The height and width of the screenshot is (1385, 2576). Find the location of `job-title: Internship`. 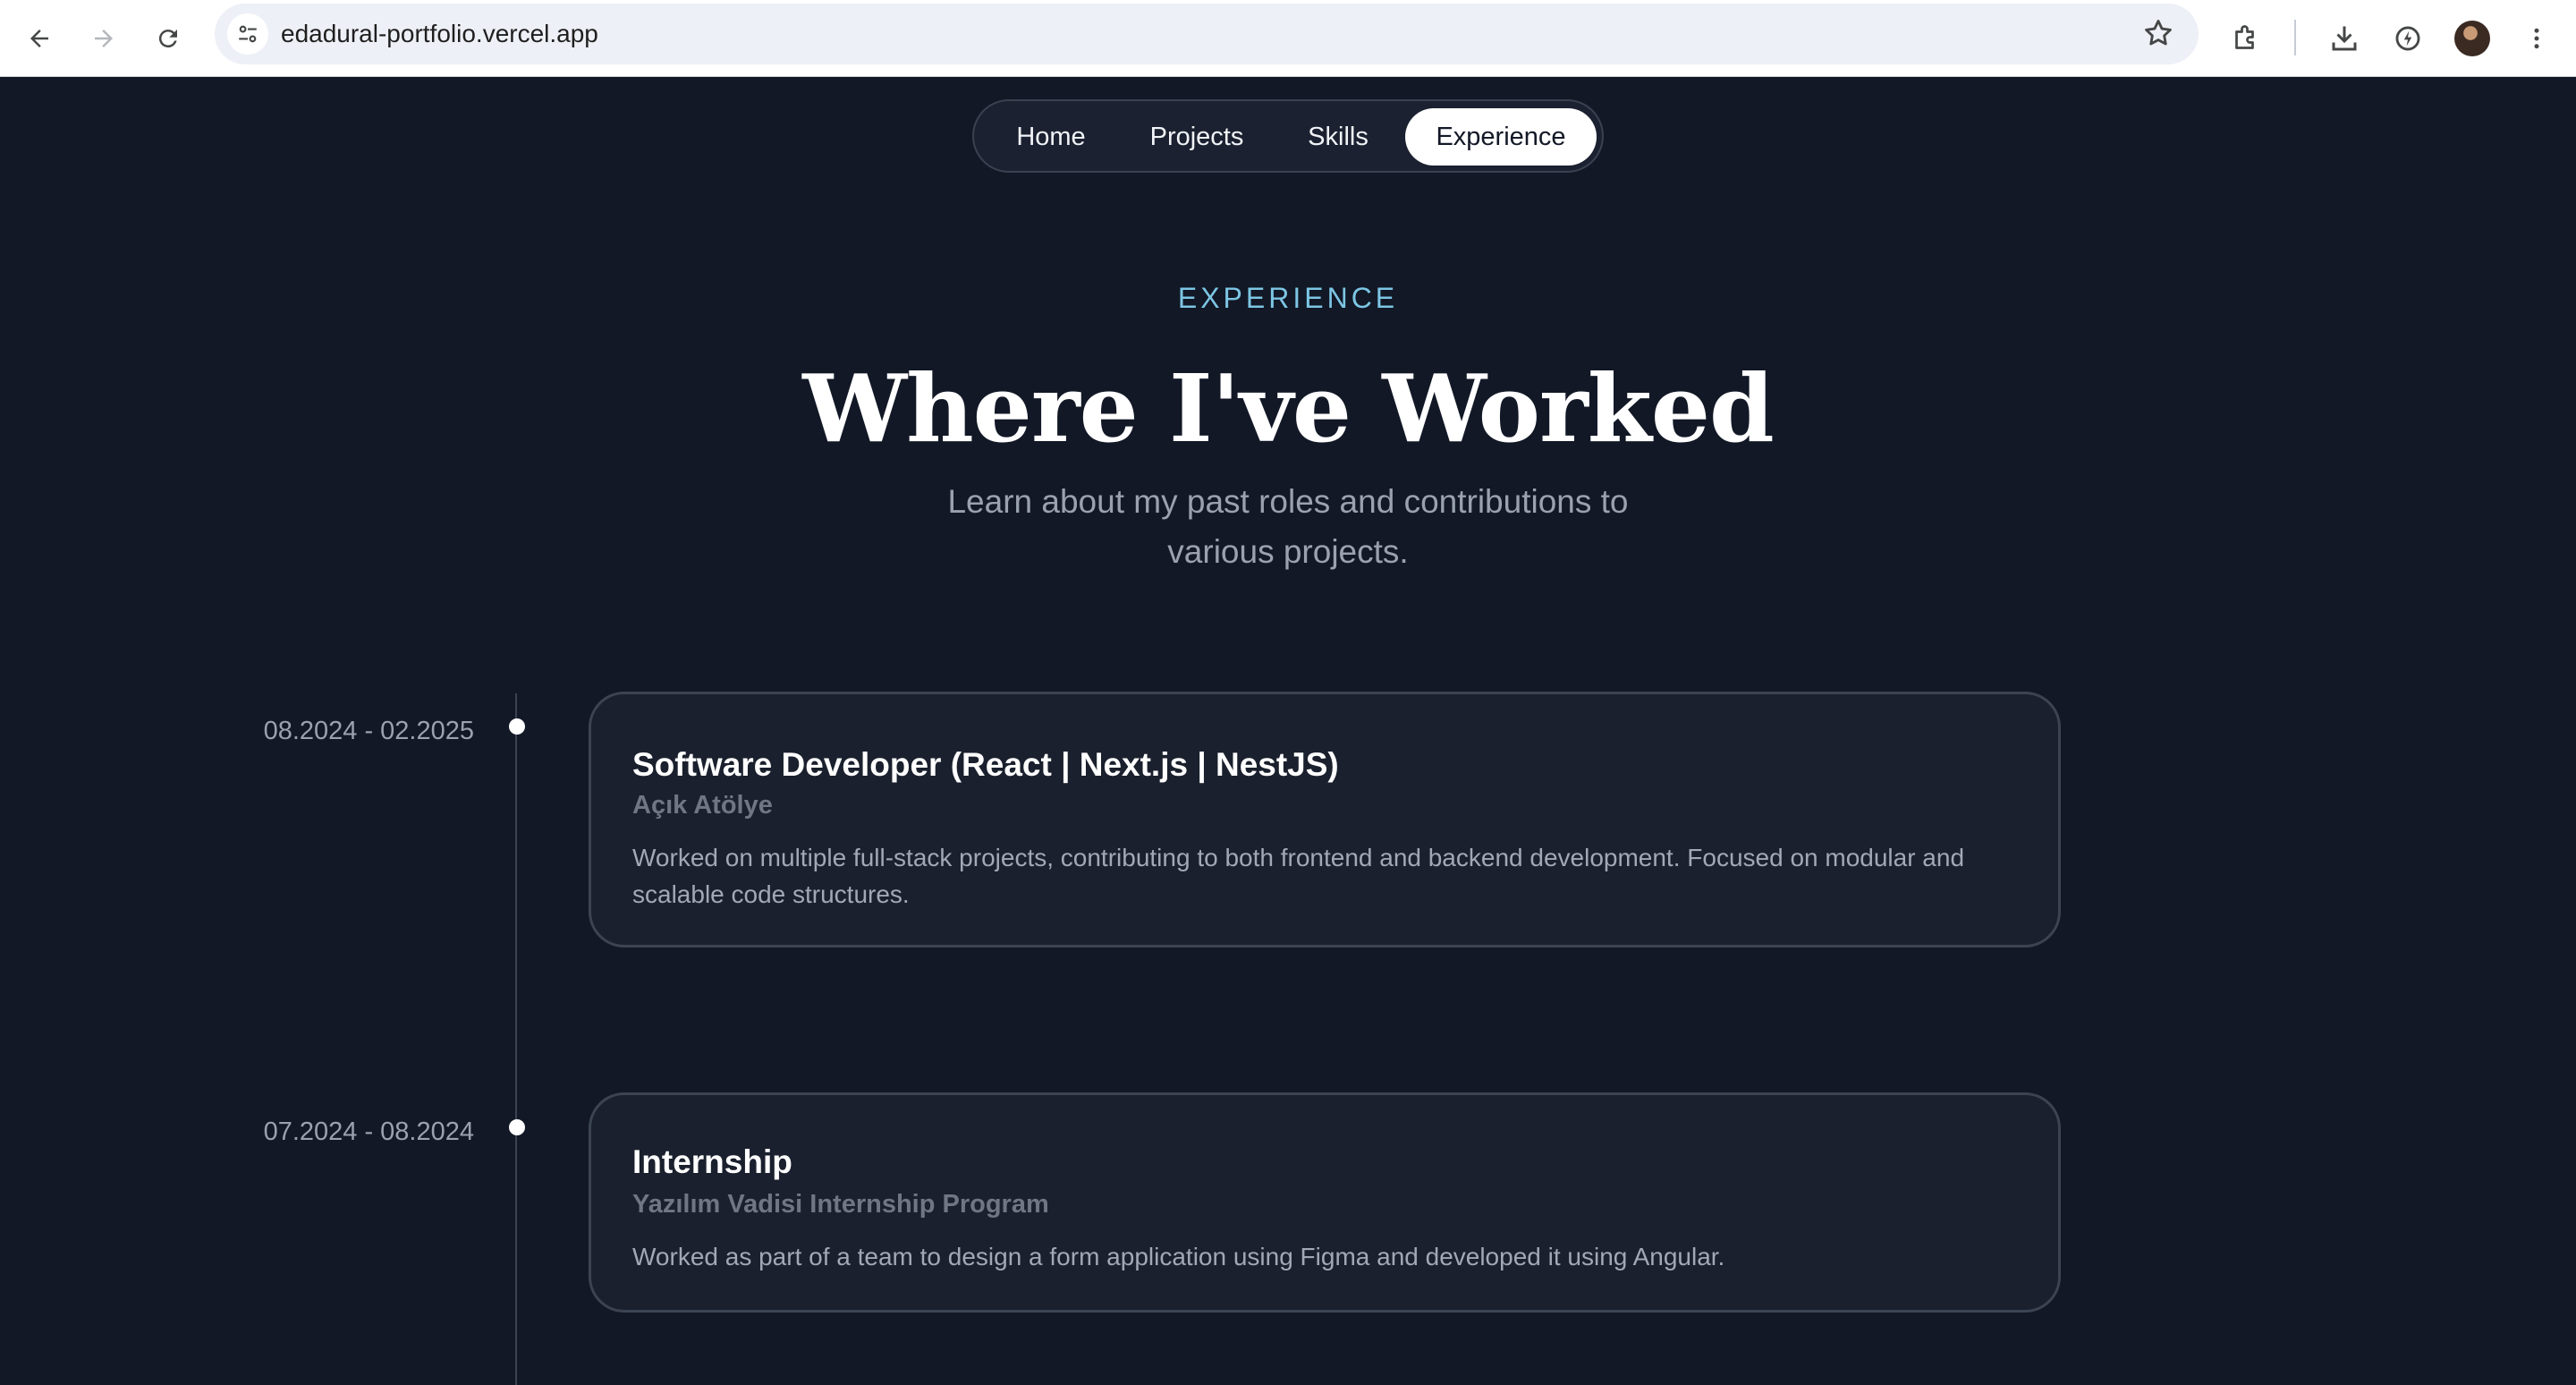

job-title: Internship is located at coordinates (712, 1161).